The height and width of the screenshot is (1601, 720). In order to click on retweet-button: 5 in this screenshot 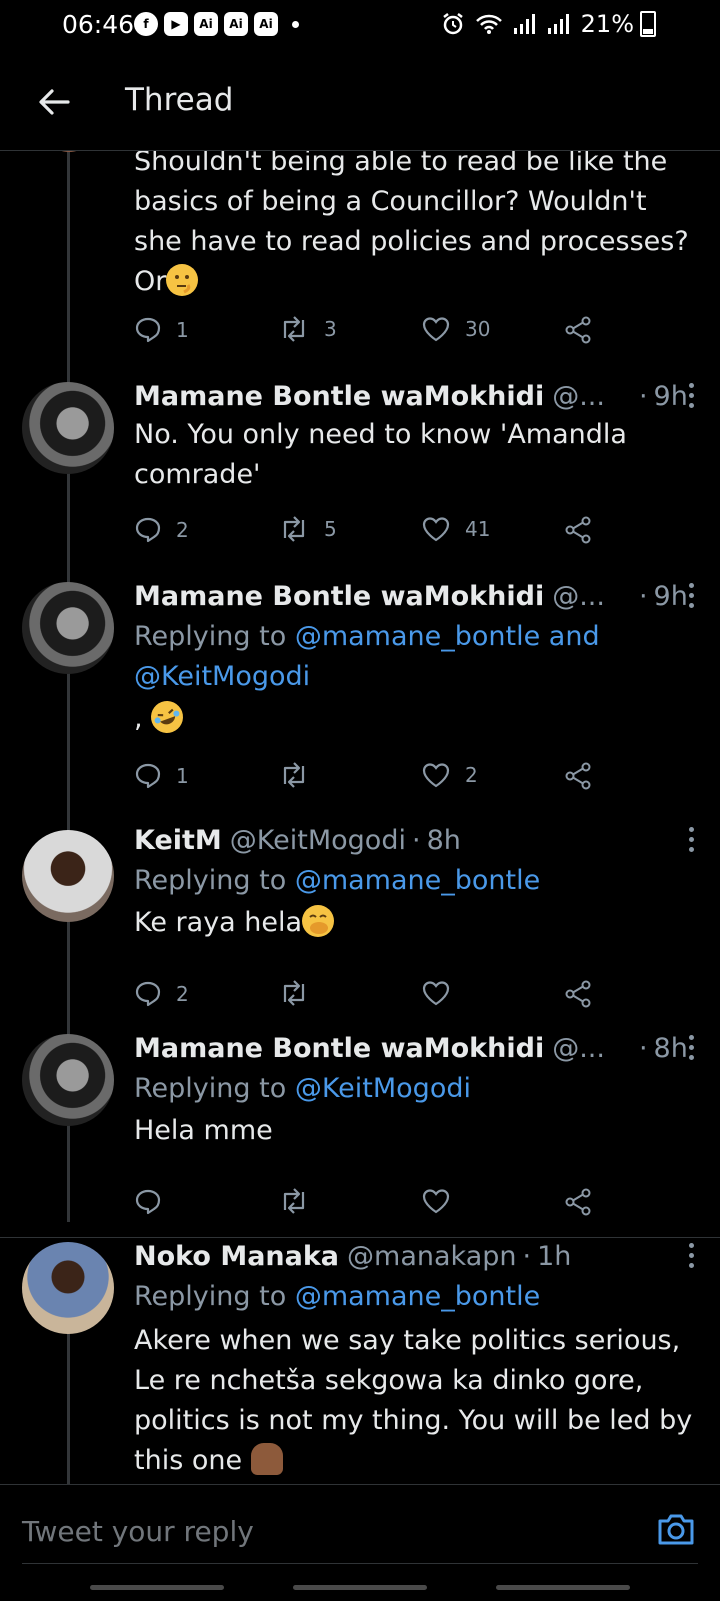, I will do `click(307, 529)`.